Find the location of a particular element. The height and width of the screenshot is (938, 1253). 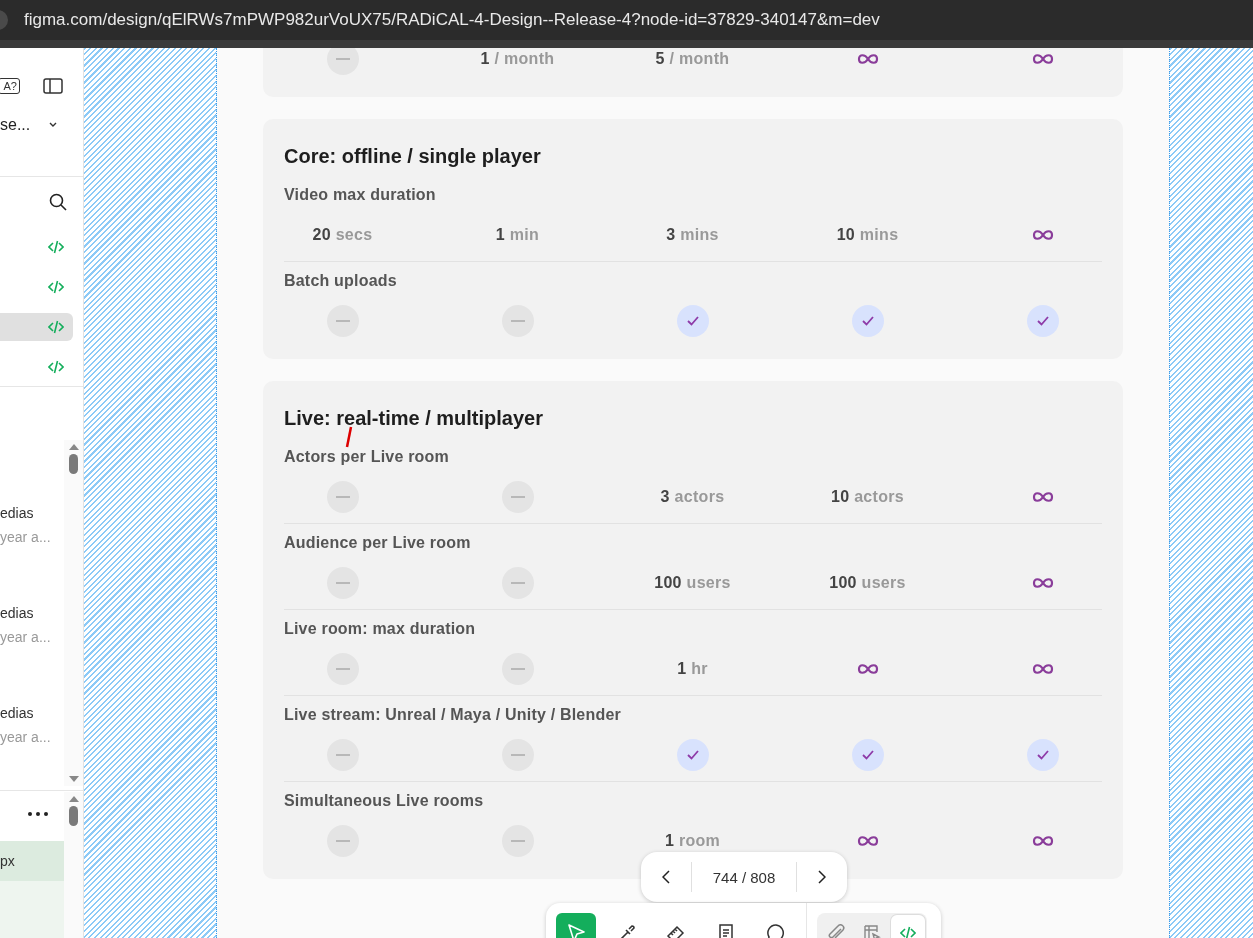

value-text: 1 hr is located at coordinates (692, 669).